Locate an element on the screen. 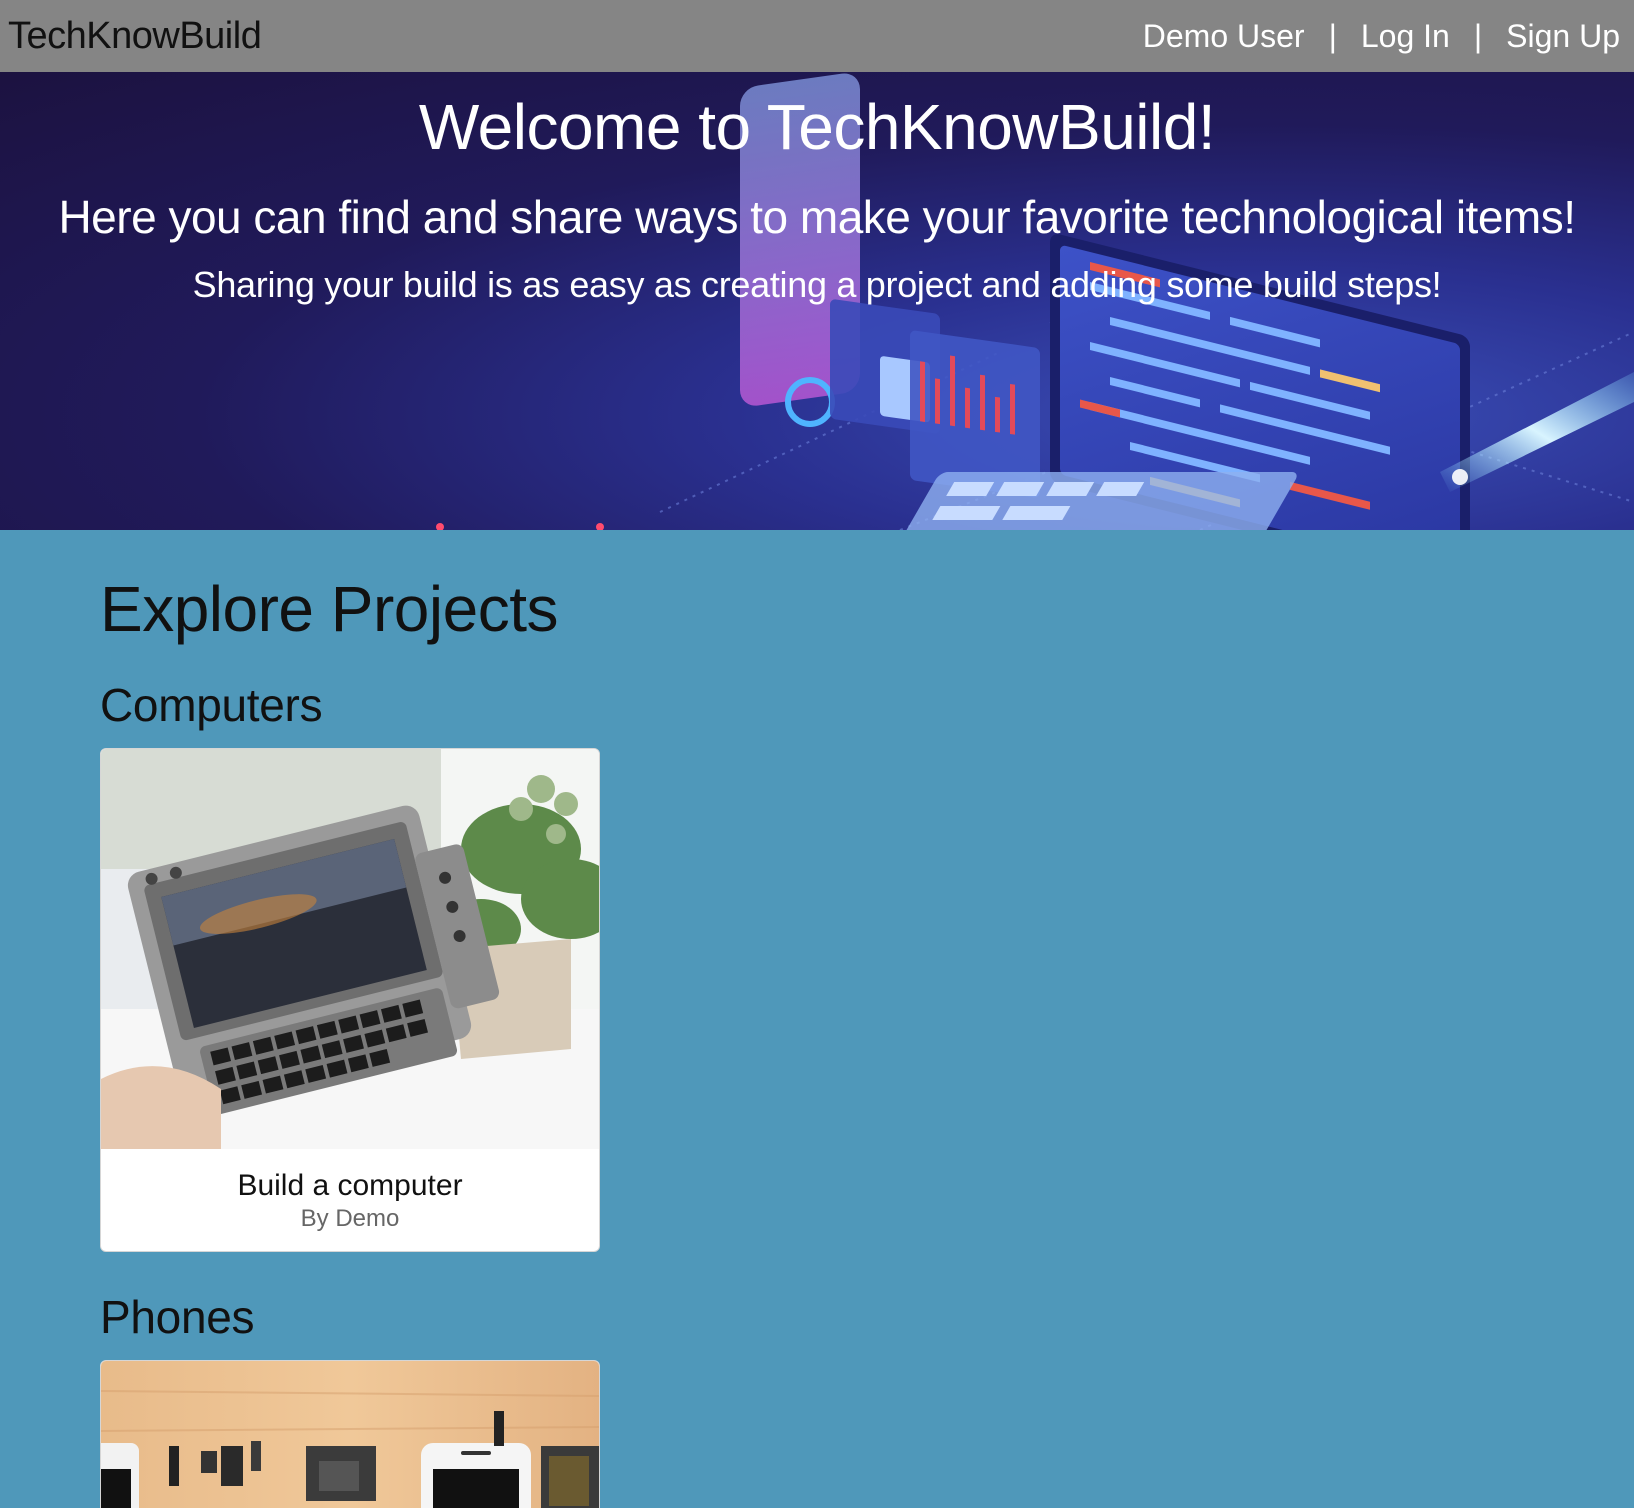 The width and height of the screenshot is (1634, 1508). card-body: Build a computer By Demo is located at coordinates (350, 1200).